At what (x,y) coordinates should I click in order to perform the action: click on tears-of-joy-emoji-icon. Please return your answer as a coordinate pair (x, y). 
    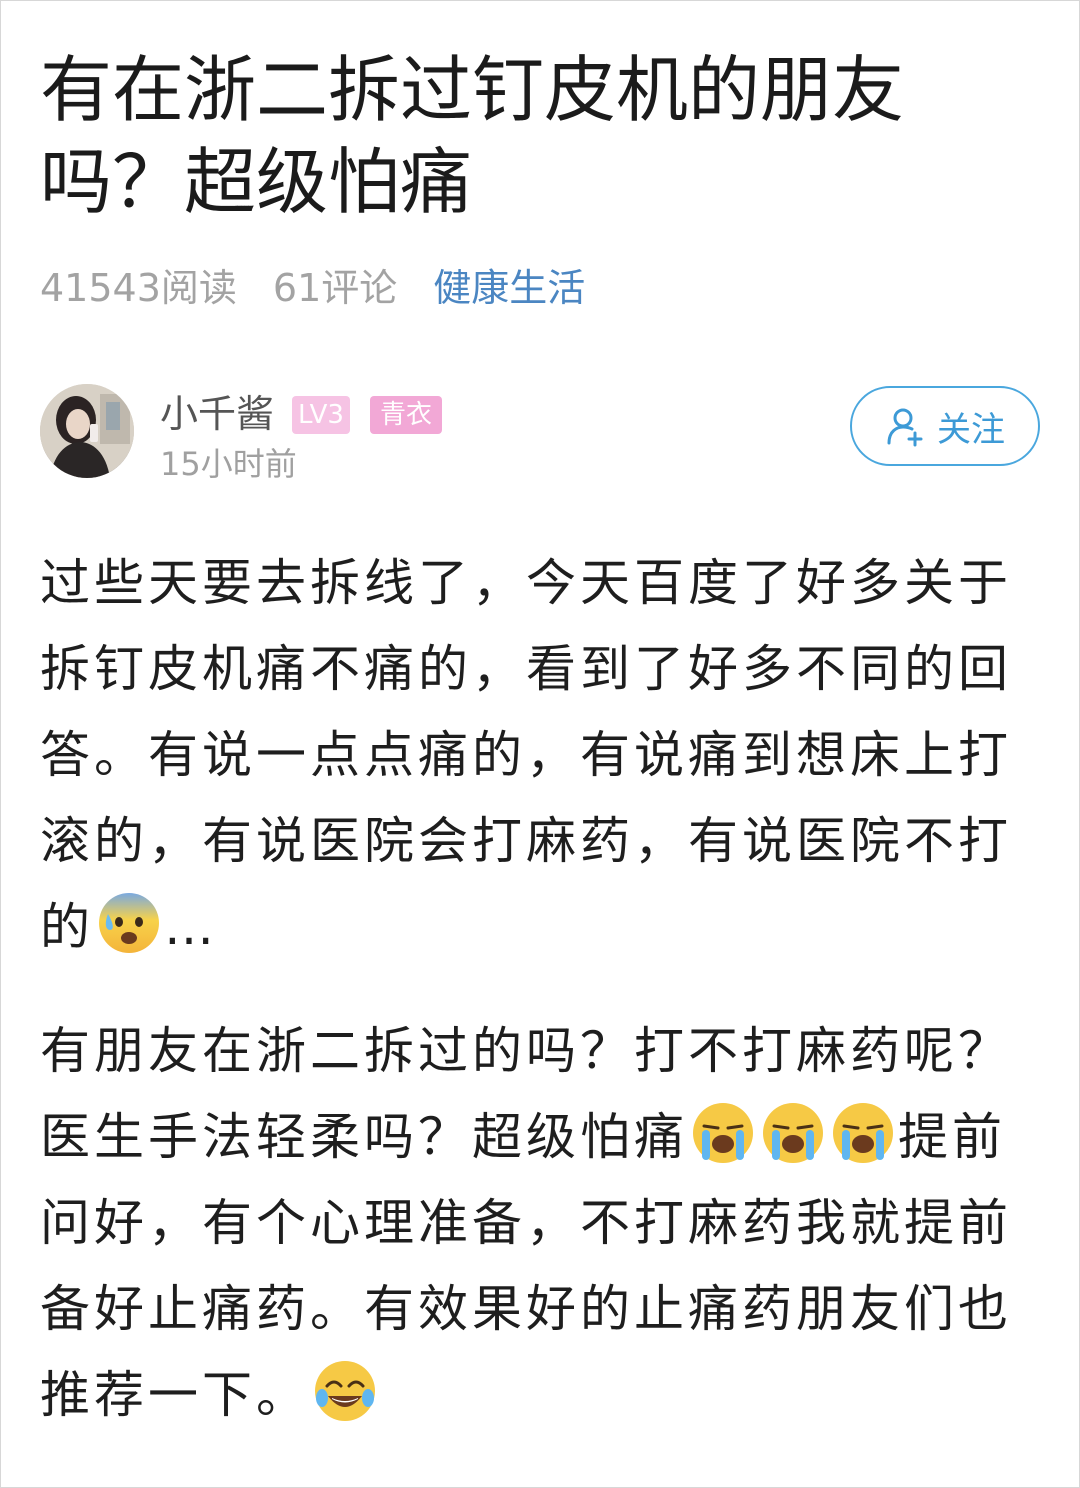
    Looking at the image, I should click on (345, 1391).